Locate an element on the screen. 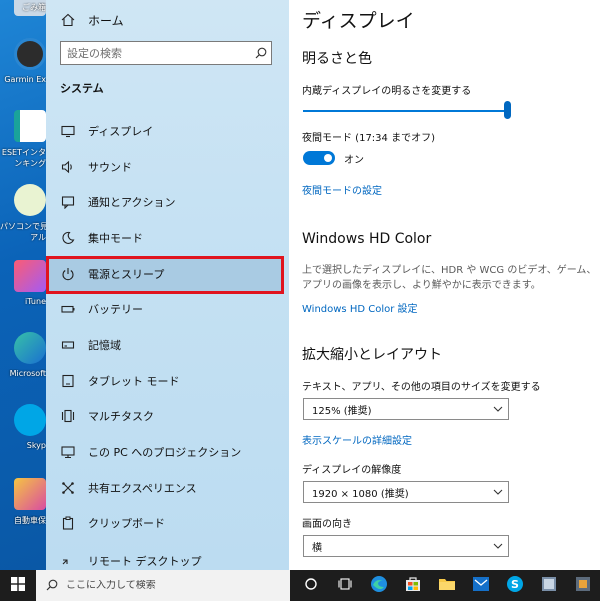  remote-icon is located at coordinates (68, 561).